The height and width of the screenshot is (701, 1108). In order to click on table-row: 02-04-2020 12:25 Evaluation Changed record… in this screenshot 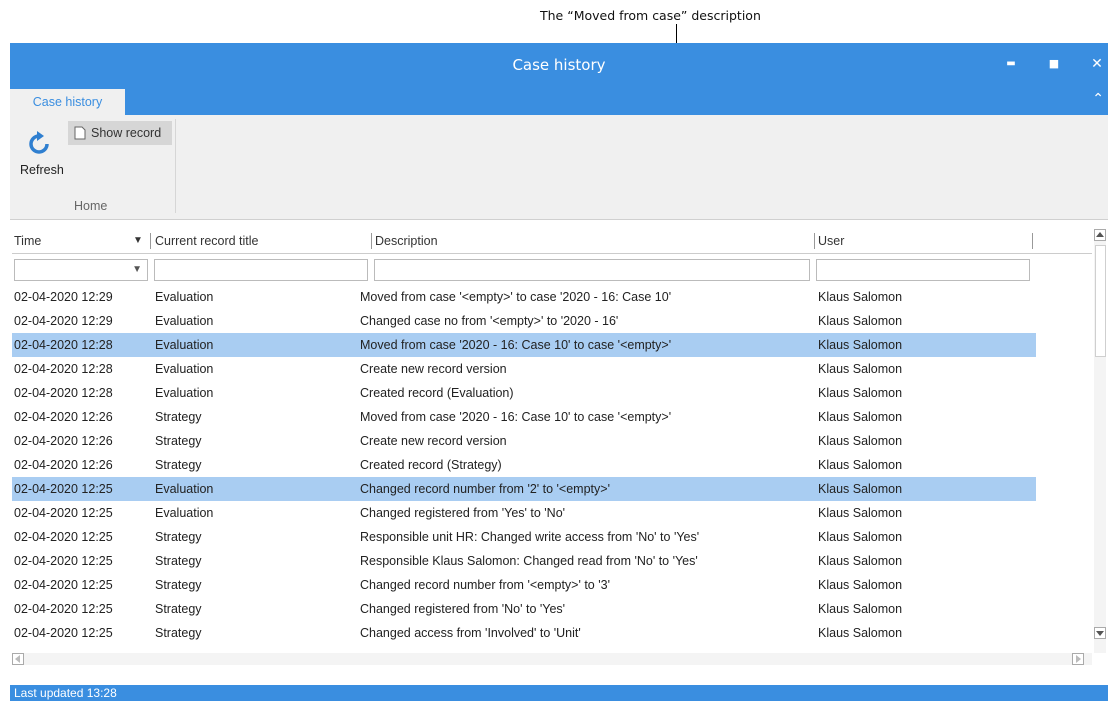, I will do `click(524, 489)`.